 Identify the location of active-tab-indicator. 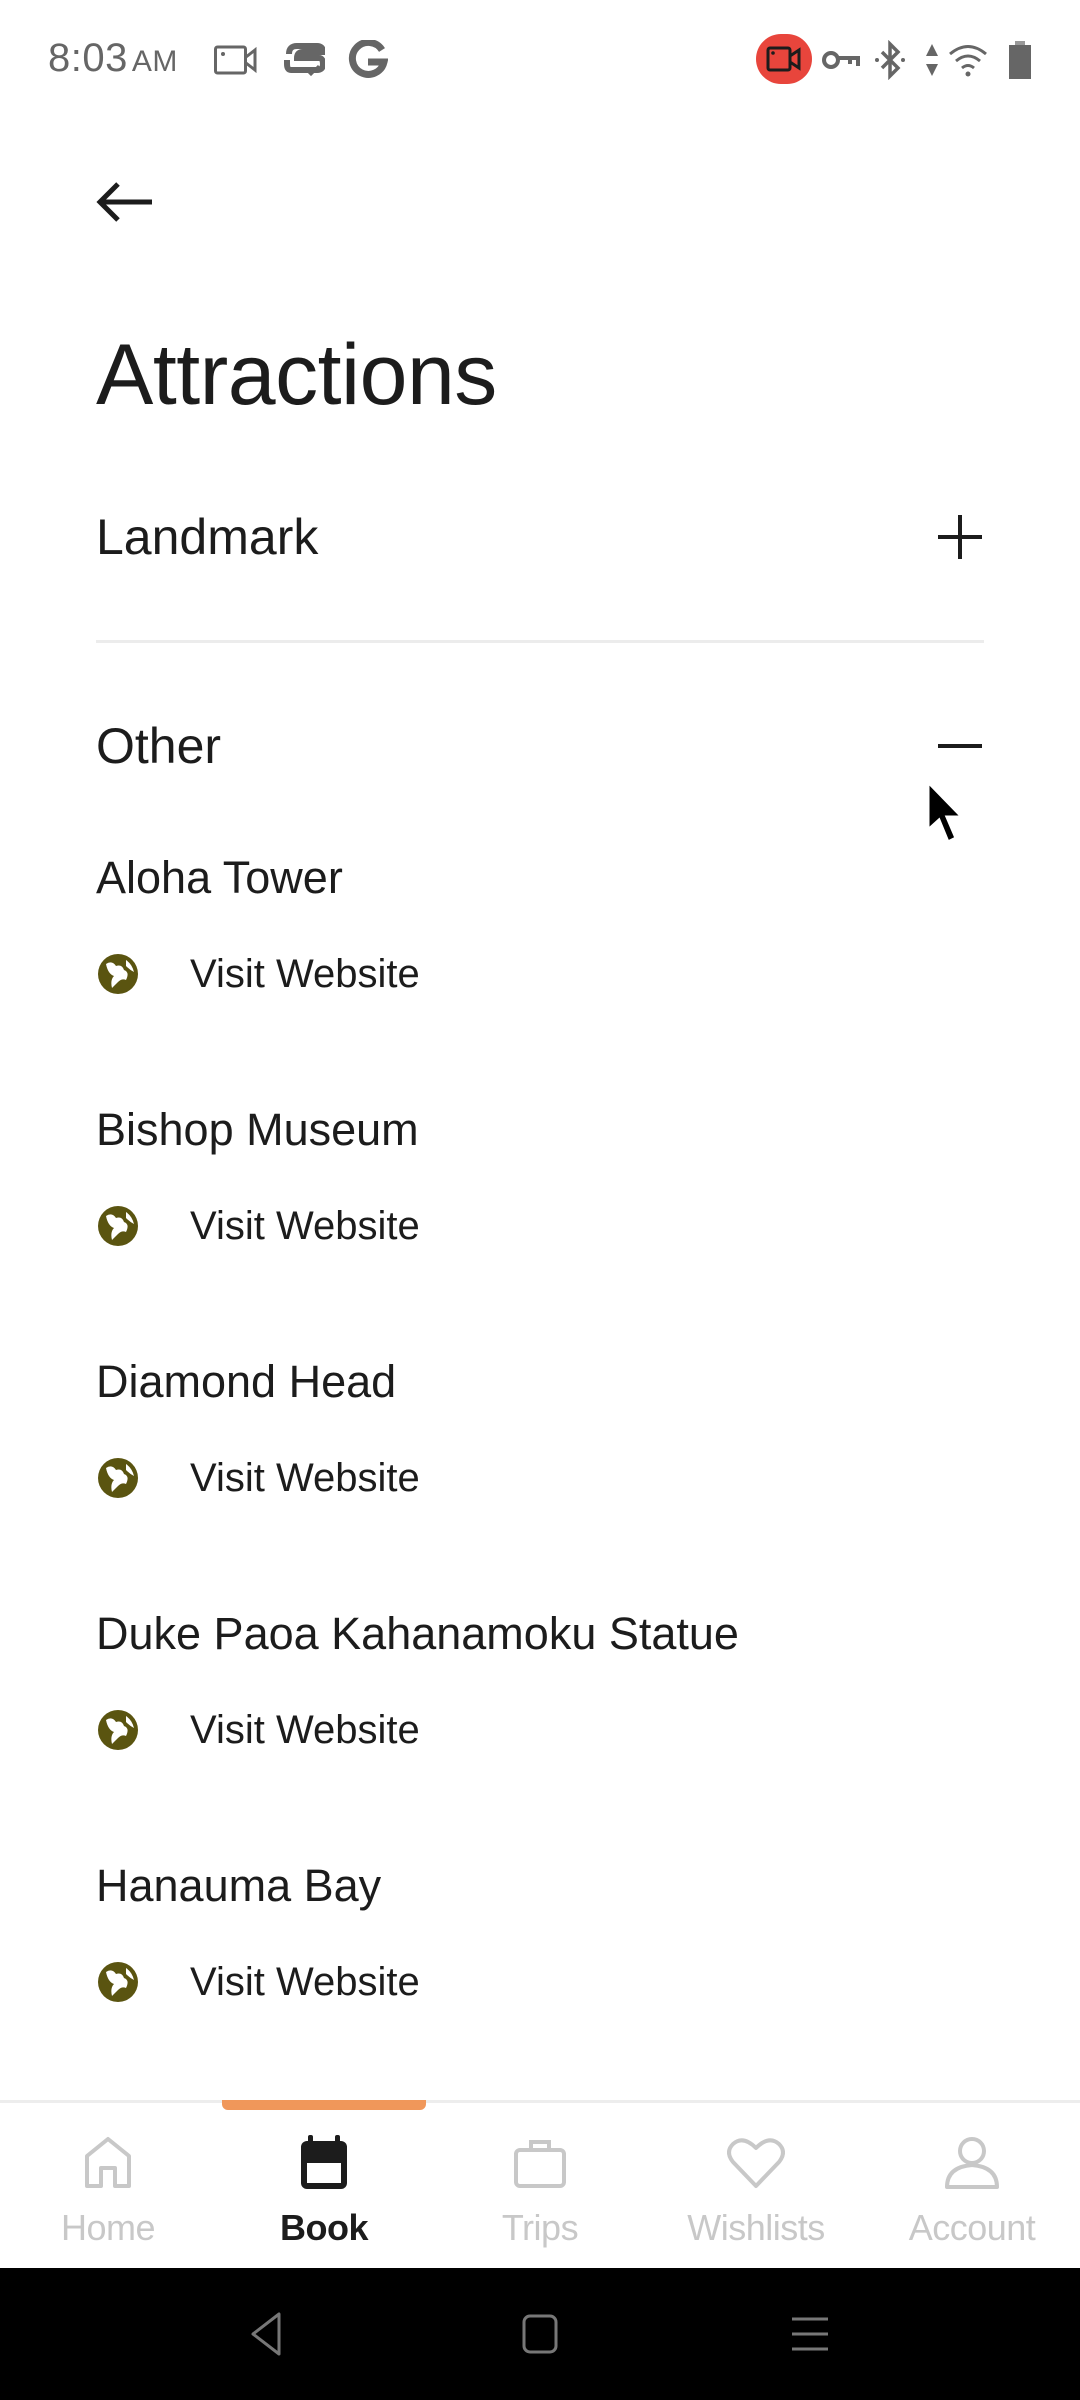
(324, 2105).